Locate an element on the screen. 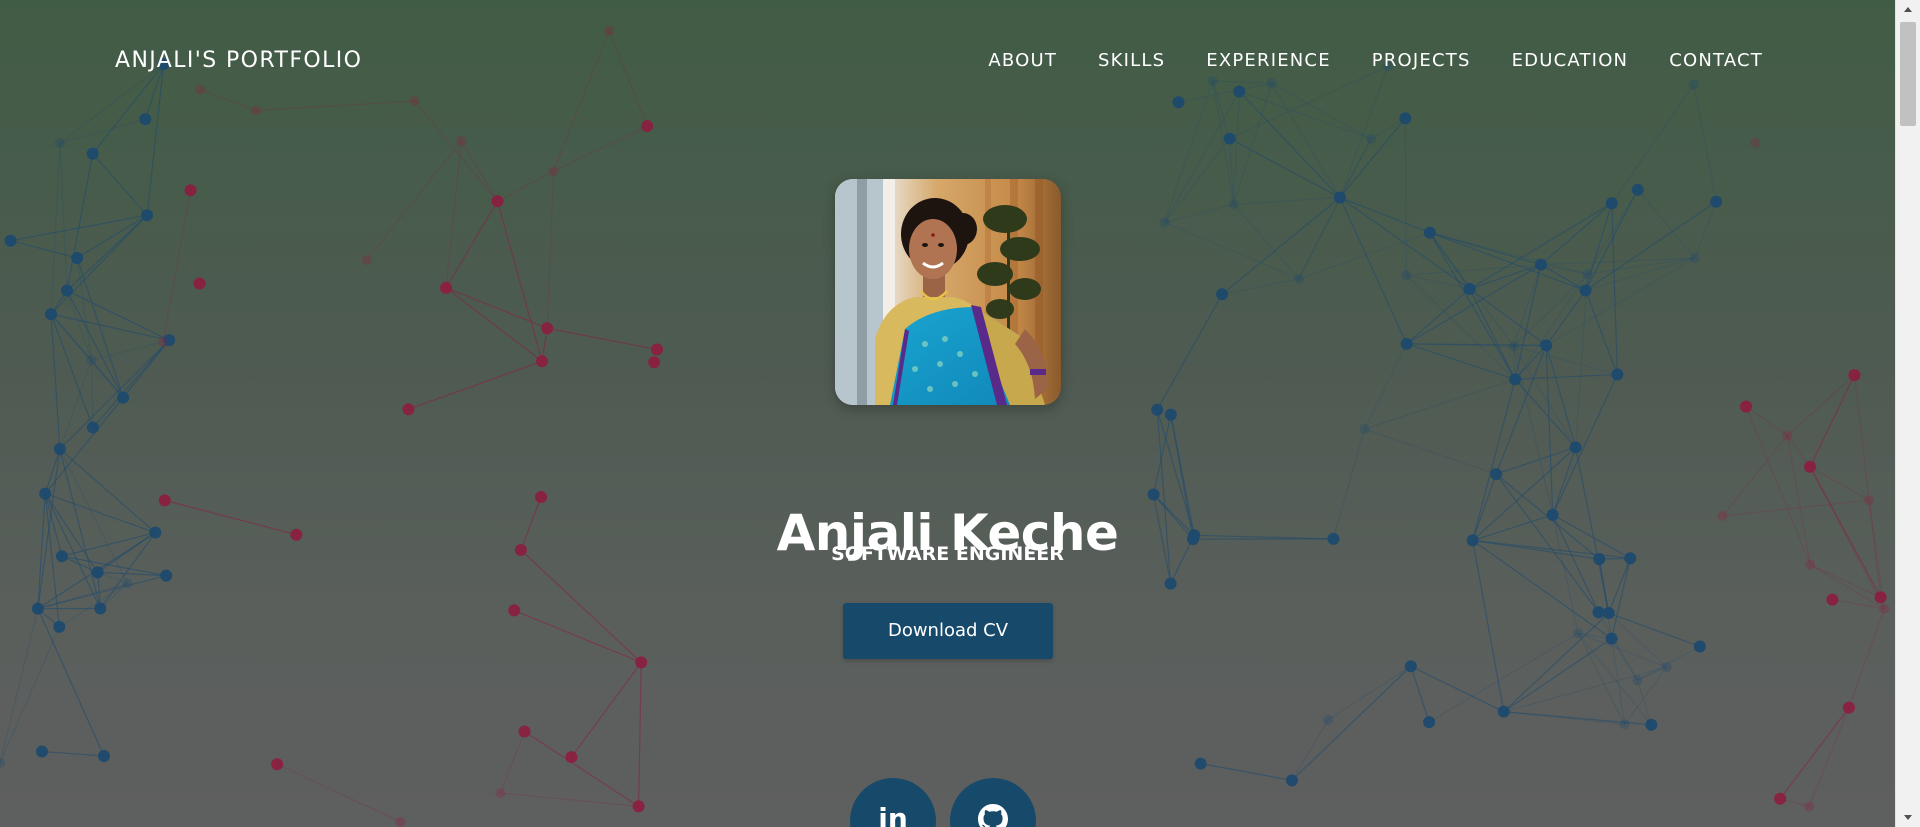 Image resolution: width=1920 pixels, height=827 pixels. scroll-up-arrow-icon is located at coordinates (1908, 10).